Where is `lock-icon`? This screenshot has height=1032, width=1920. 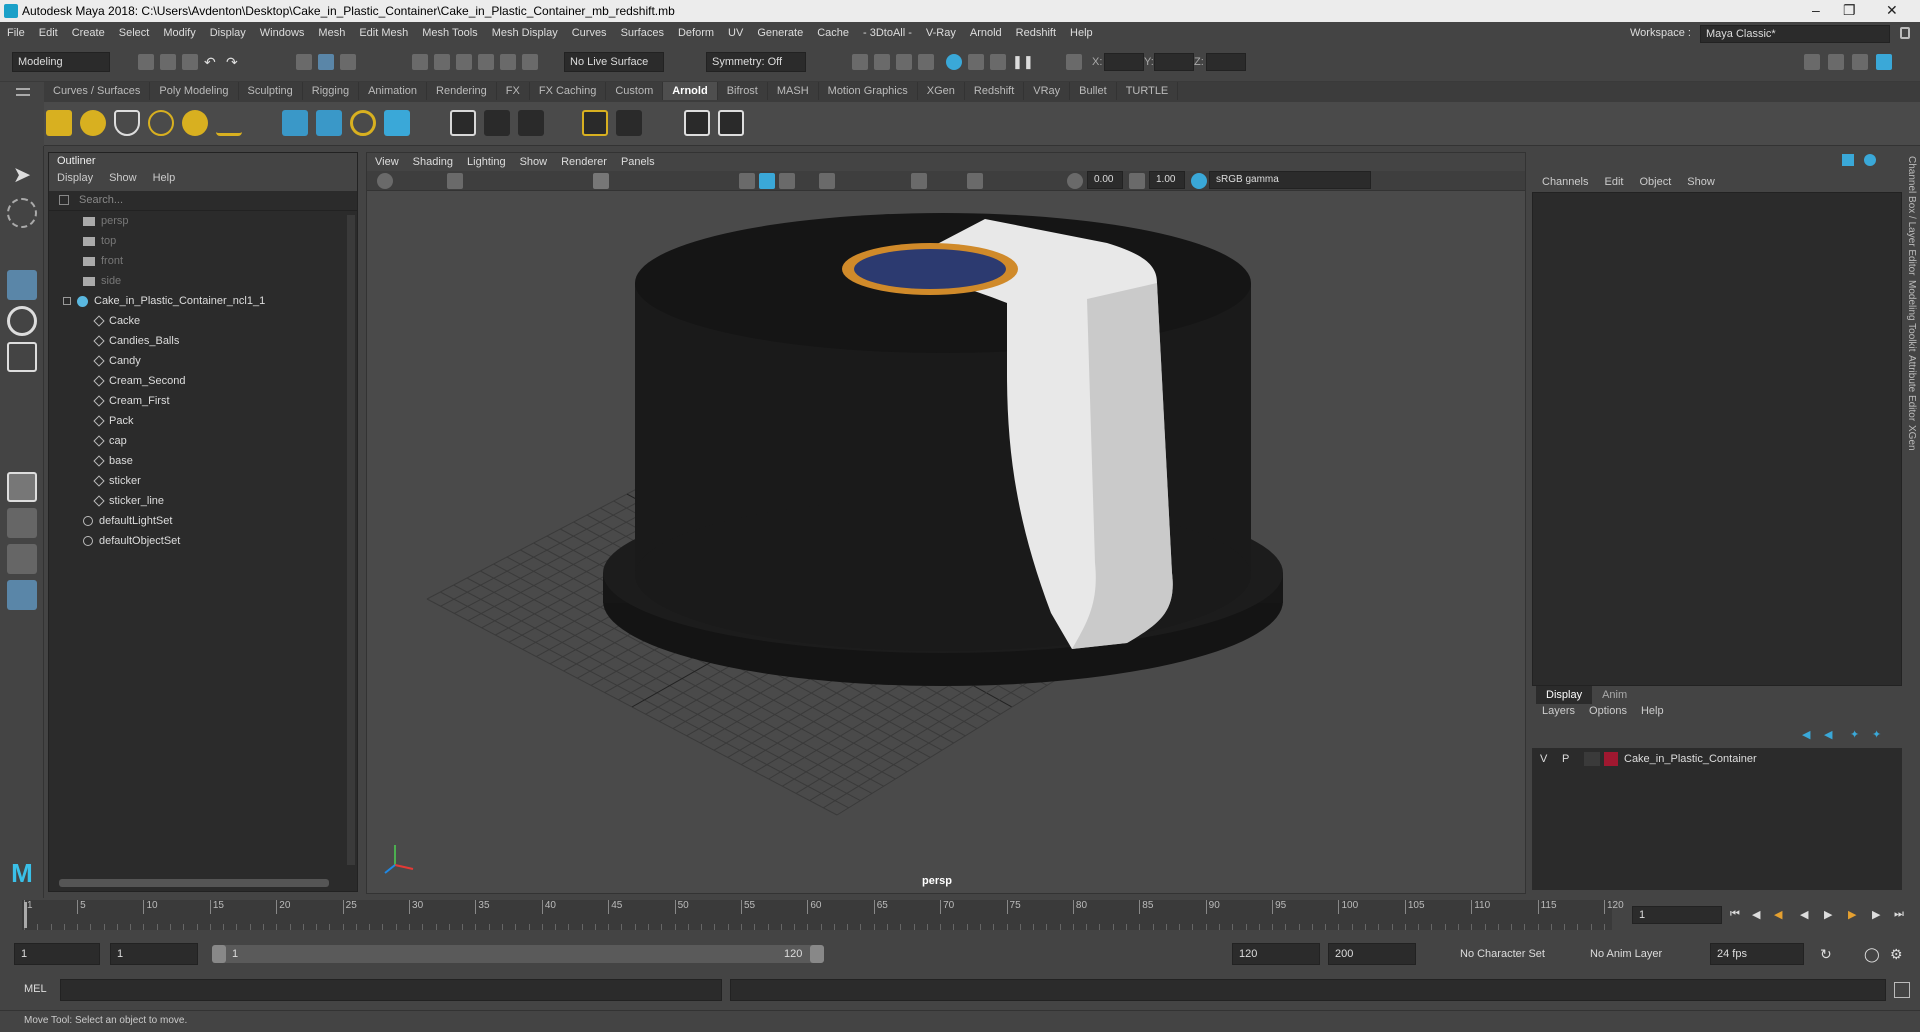 lock-icon is located at coordinates (1905, 33).